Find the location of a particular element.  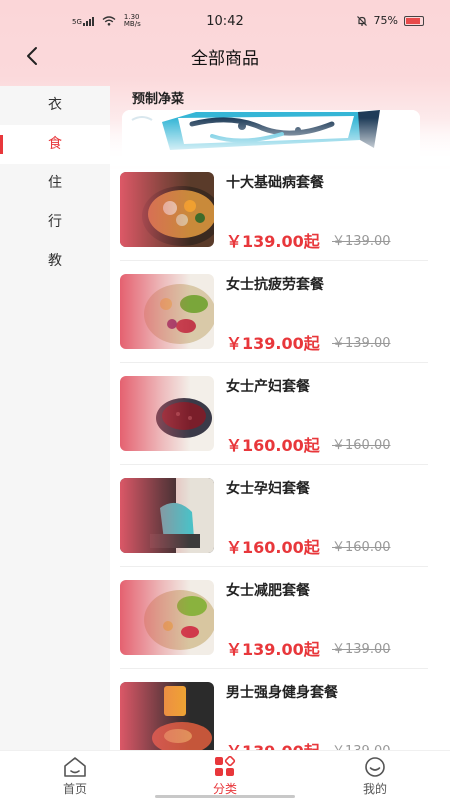

nav-bar: 全部商品 is located at coordinates (225, 56).